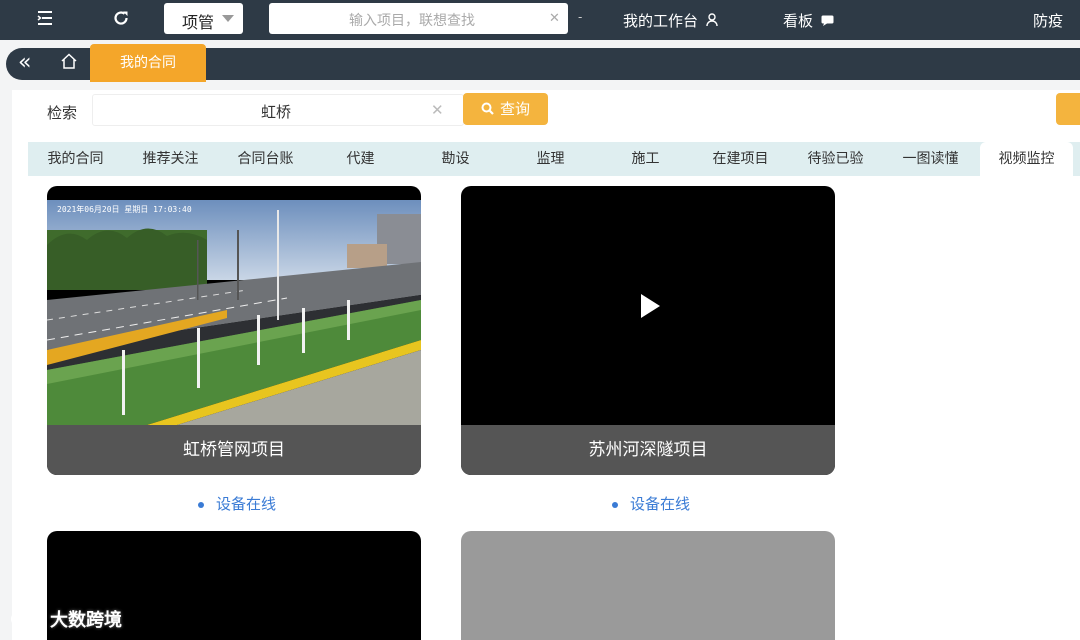  Describe the element at coordinates (360, 159) in the screenshot. I see `tab-agent-construction: 代建` at that location.